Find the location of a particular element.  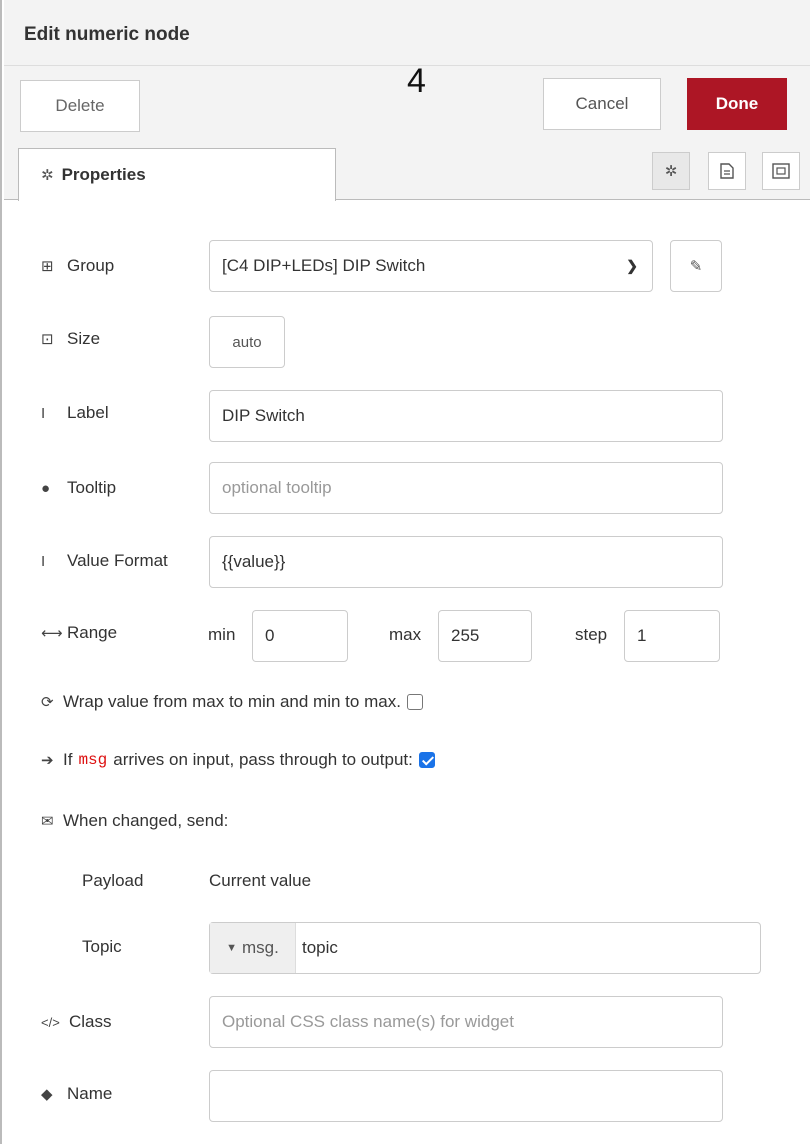

size-label-text: Size is located at coordinates (84, 338).